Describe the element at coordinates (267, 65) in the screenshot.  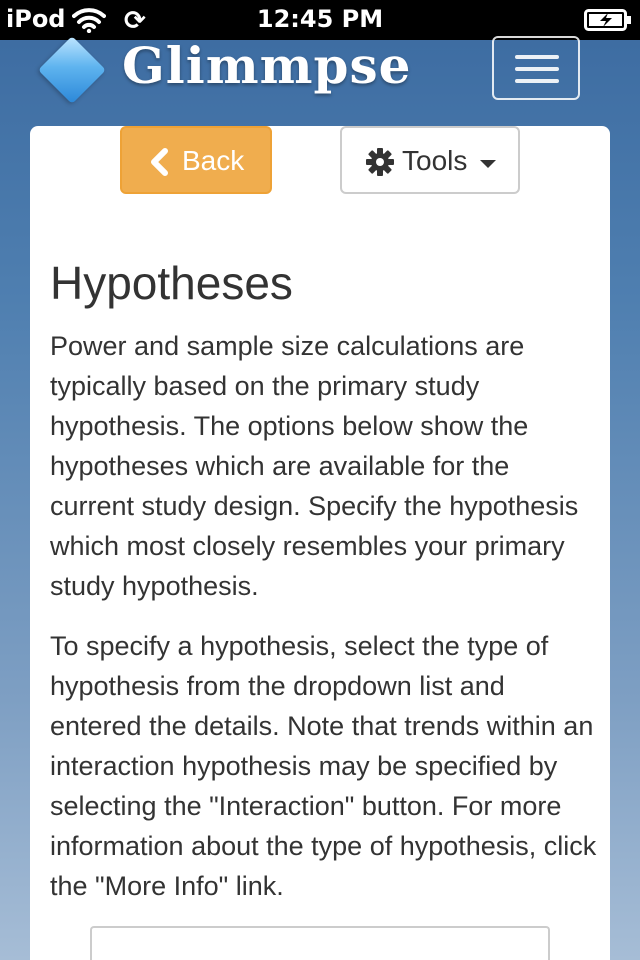
I see `app-name: Glimmpse` at that location.